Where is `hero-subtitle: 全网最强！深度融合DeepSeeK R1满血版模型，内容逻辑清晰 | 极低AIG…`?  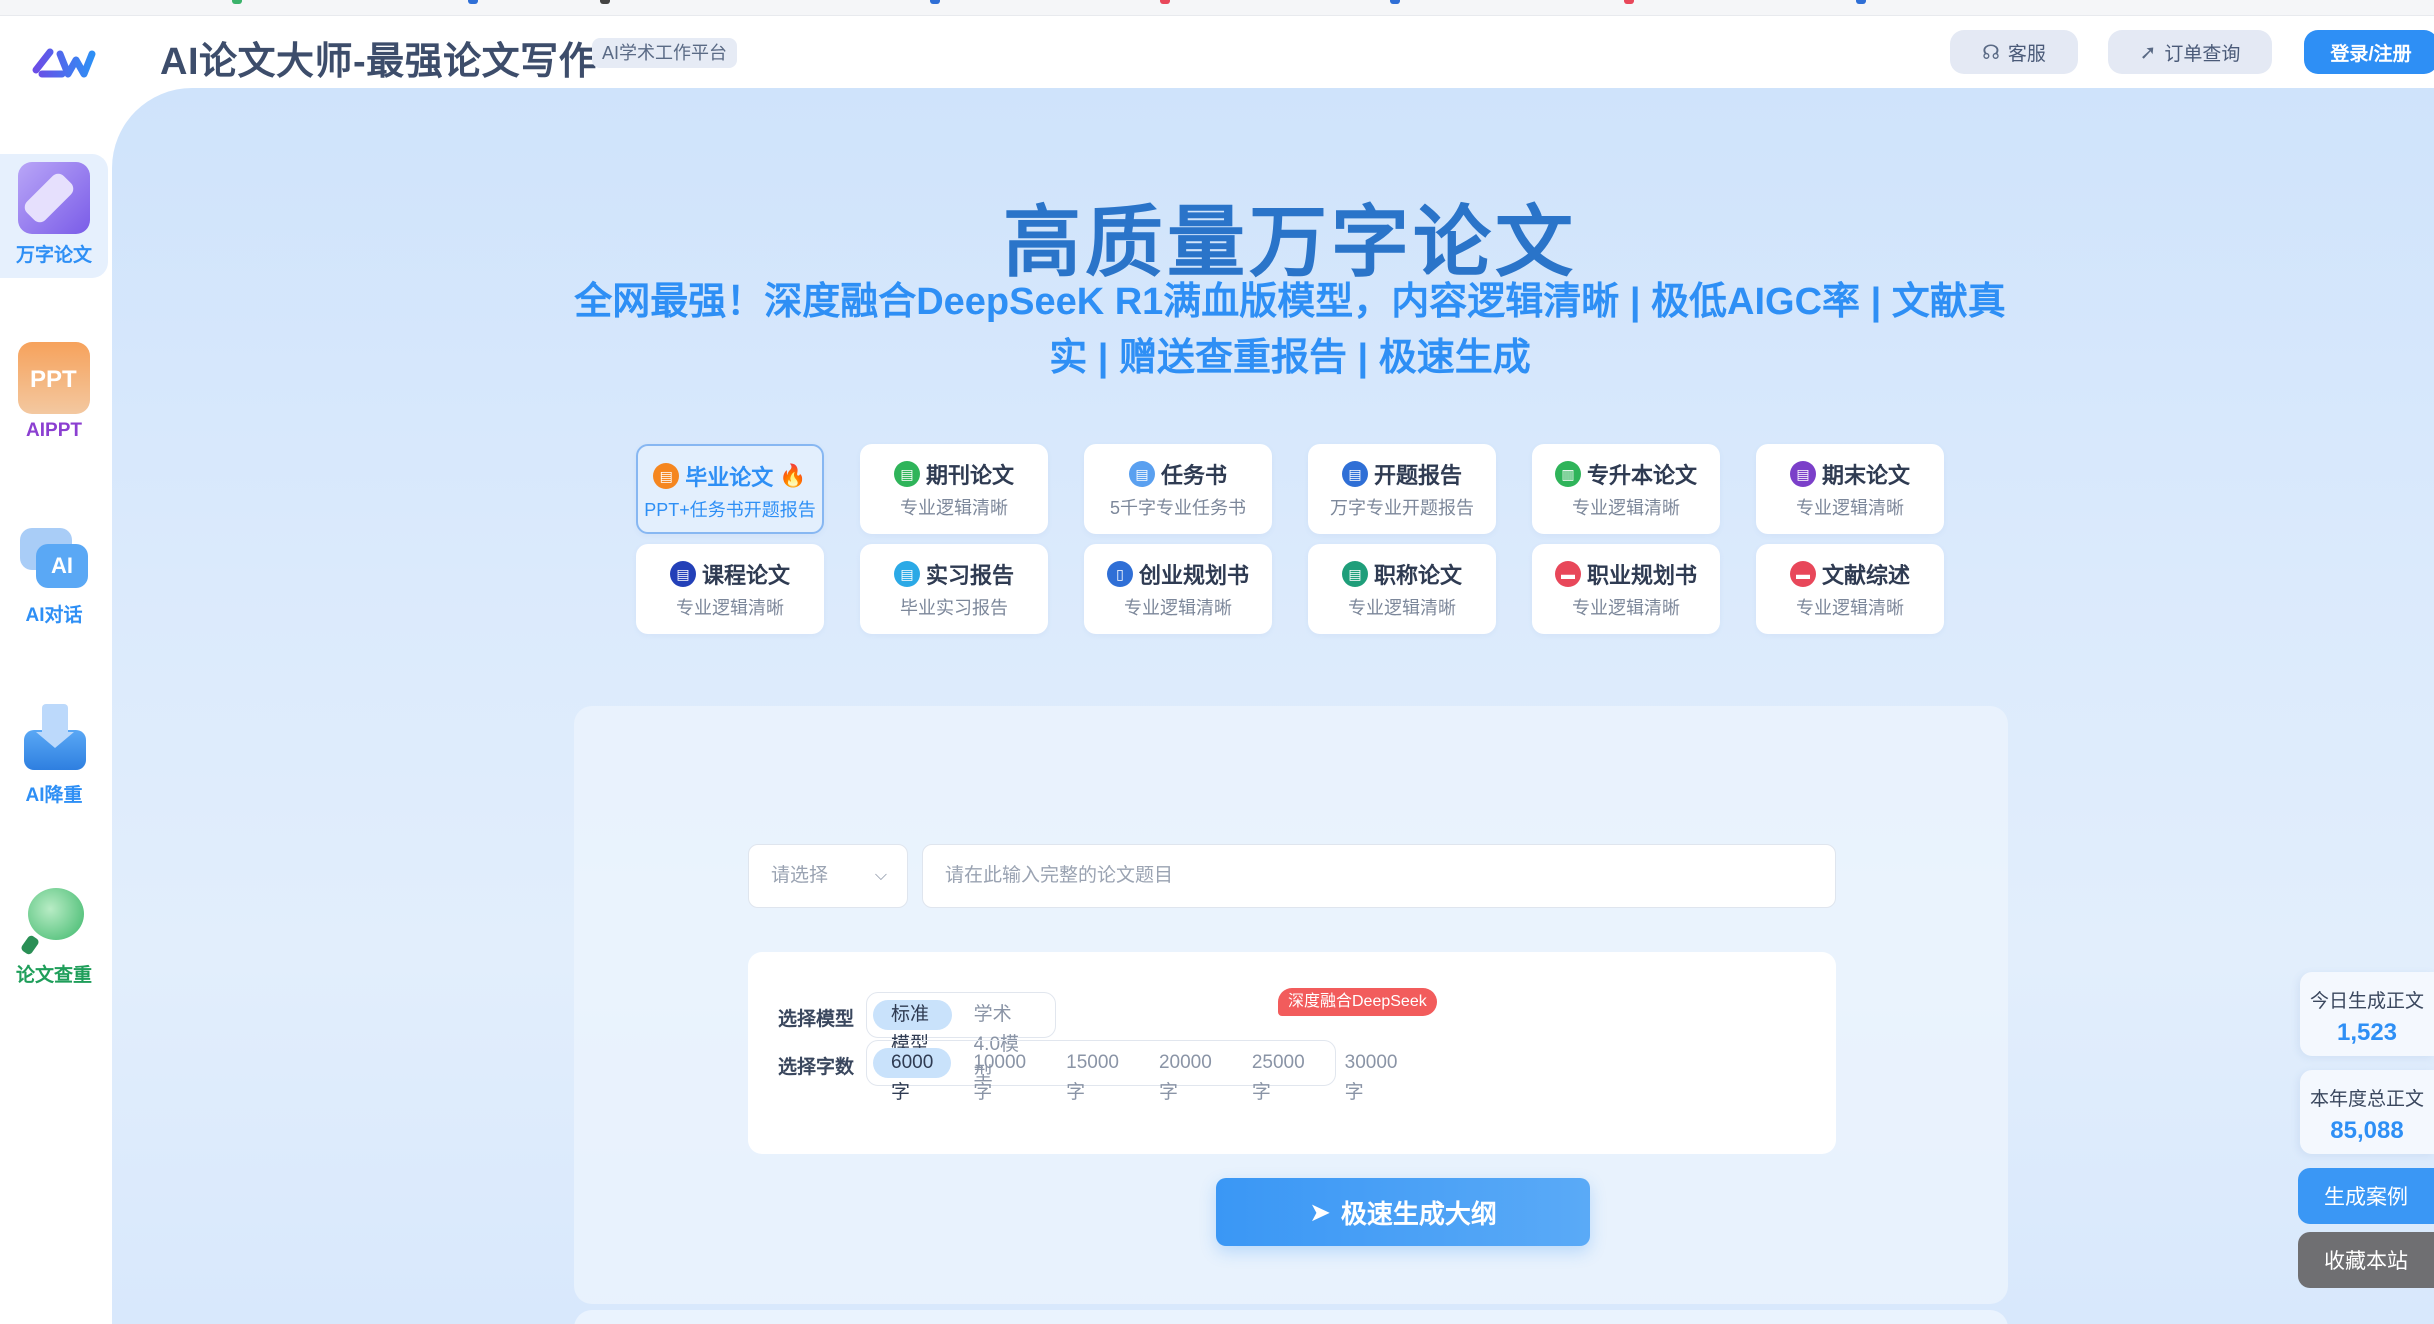
hero-subtitle: 全网最强！深度融合DeepSeeK R1满血版模型，内容逻辑清晰 | 极低AIG… is located at coordinates (1290, 330).